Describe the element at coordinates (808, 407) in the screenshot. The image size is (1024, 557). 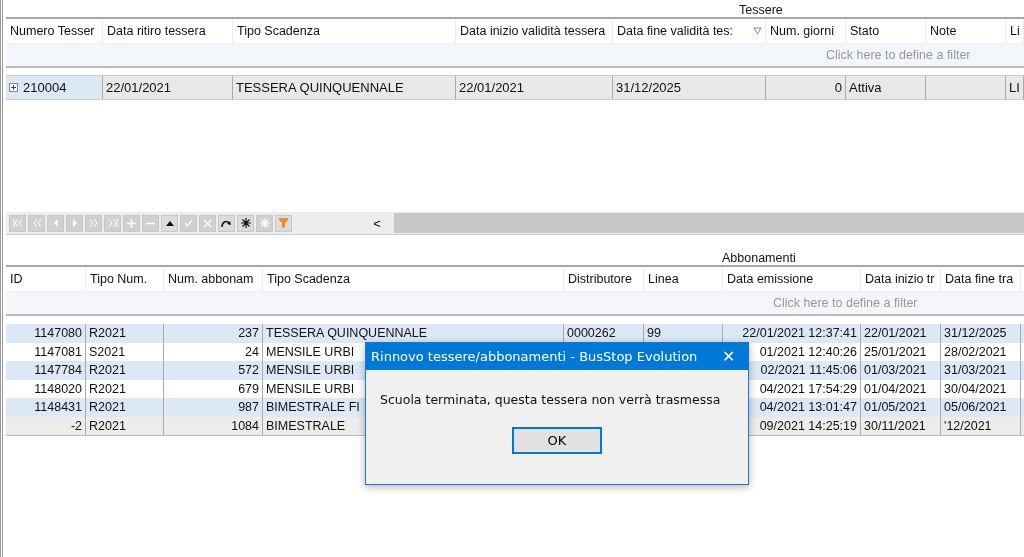
I see `table-cell: 04/2021 13:01:47` at that location.